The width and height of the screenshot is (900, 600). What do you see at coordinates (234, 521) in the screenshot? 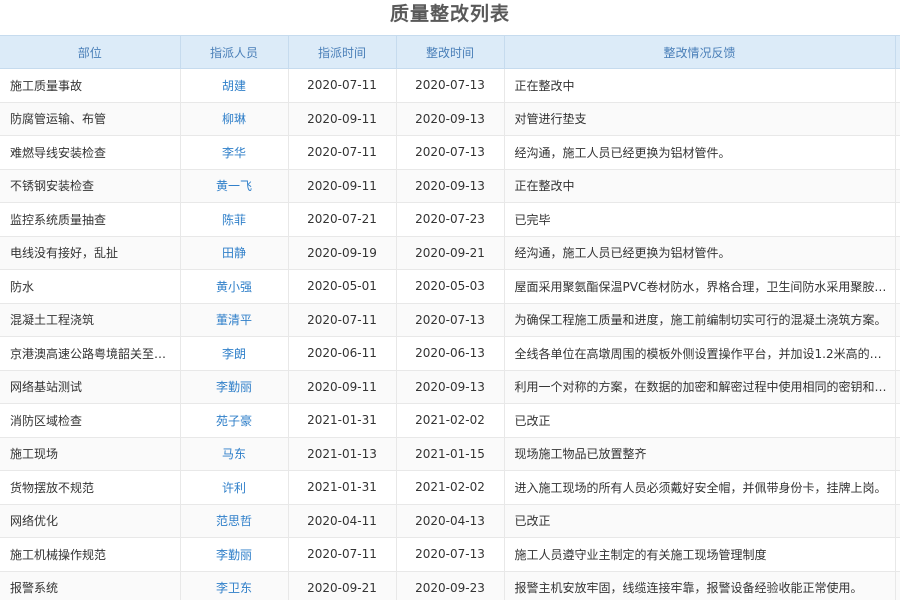
I see `cell-person: 范思哲` at bounding box center [234, 521].